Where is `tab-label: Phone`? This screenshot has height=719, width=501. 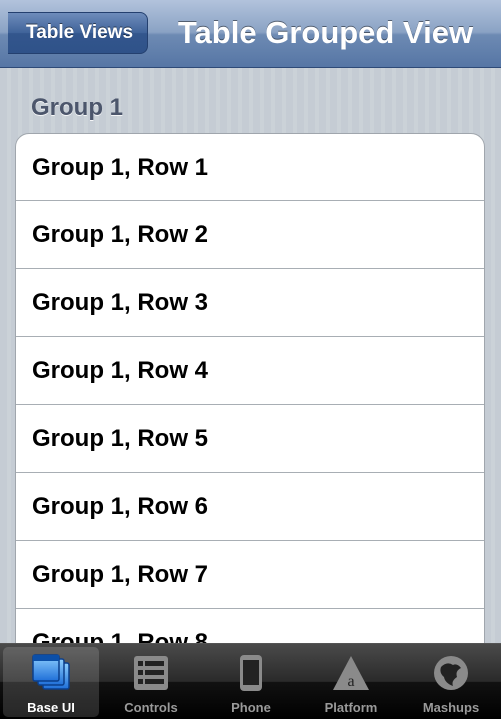 tab-label: Phone is located at coordinates (251, 707).